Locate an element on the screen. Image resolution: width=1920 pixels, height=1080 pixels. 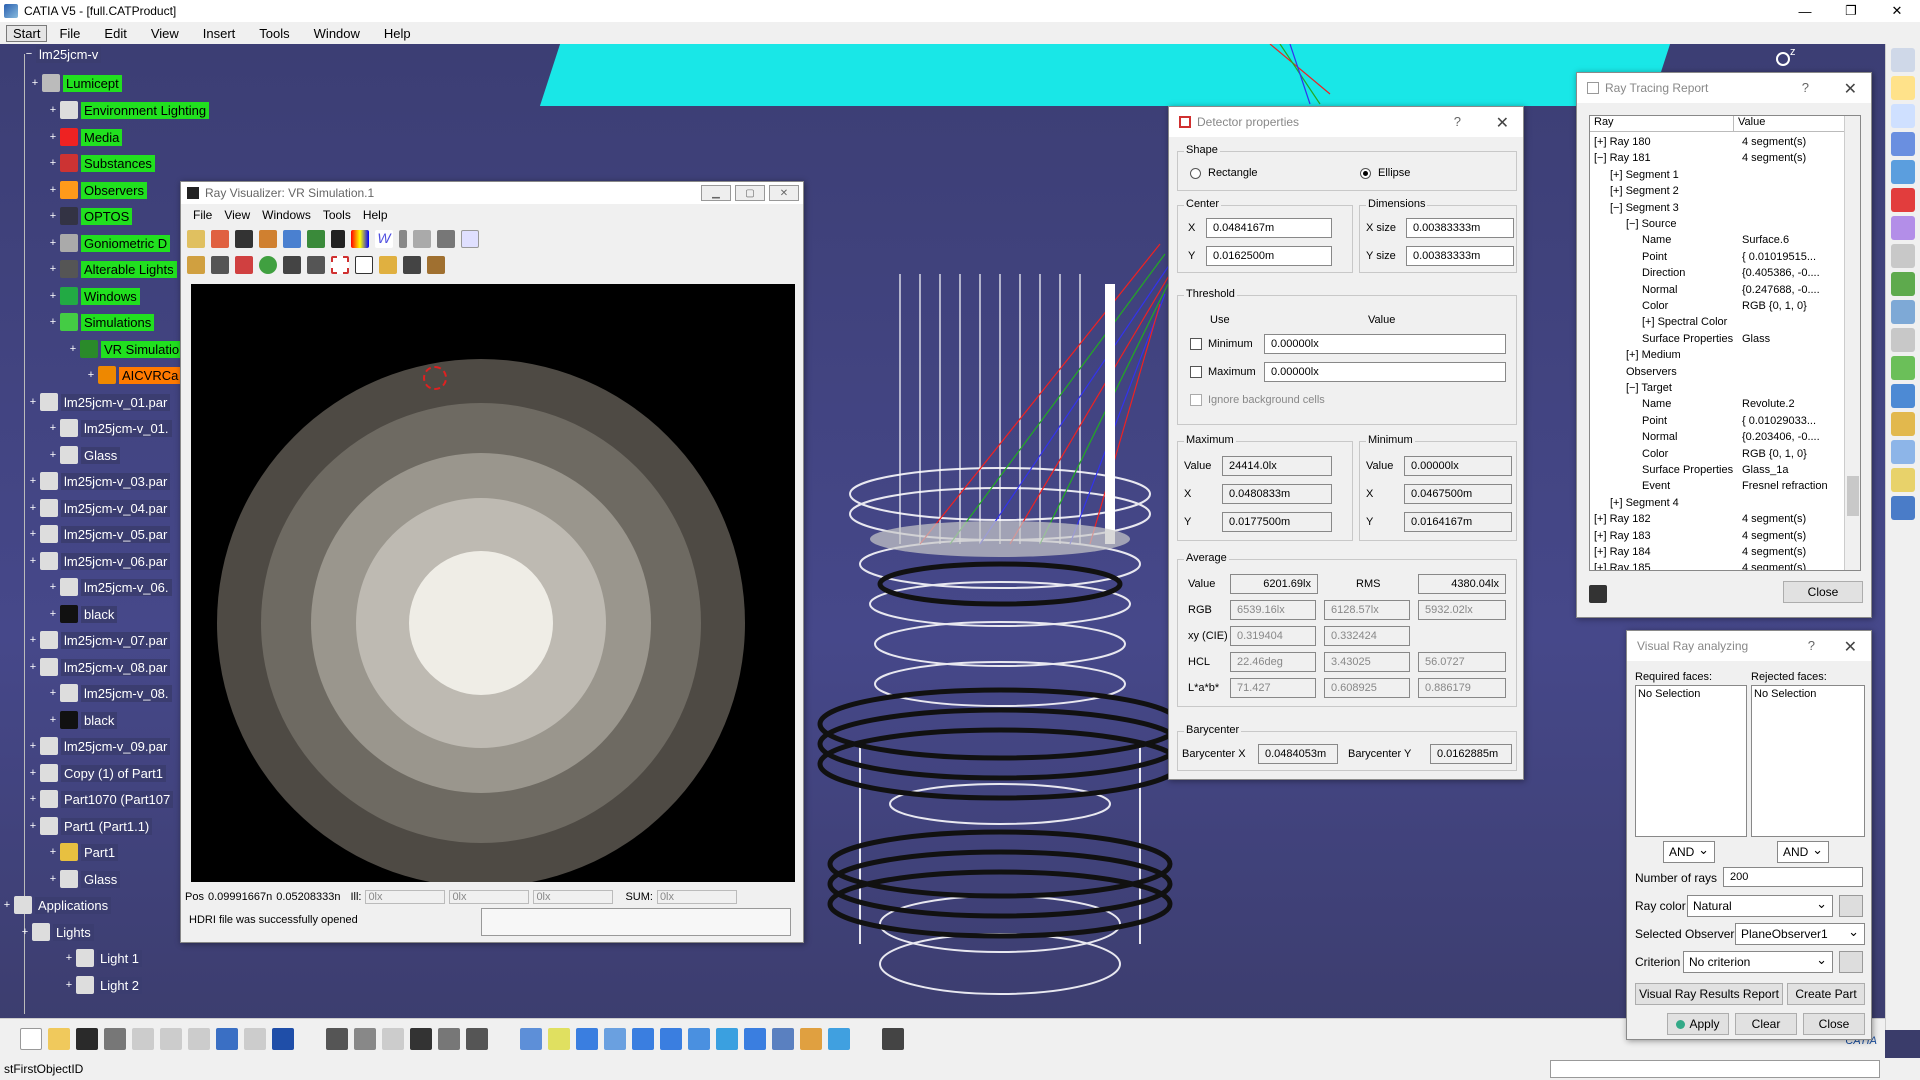
required-and-select: AND is located at coordinates (1689, 852).